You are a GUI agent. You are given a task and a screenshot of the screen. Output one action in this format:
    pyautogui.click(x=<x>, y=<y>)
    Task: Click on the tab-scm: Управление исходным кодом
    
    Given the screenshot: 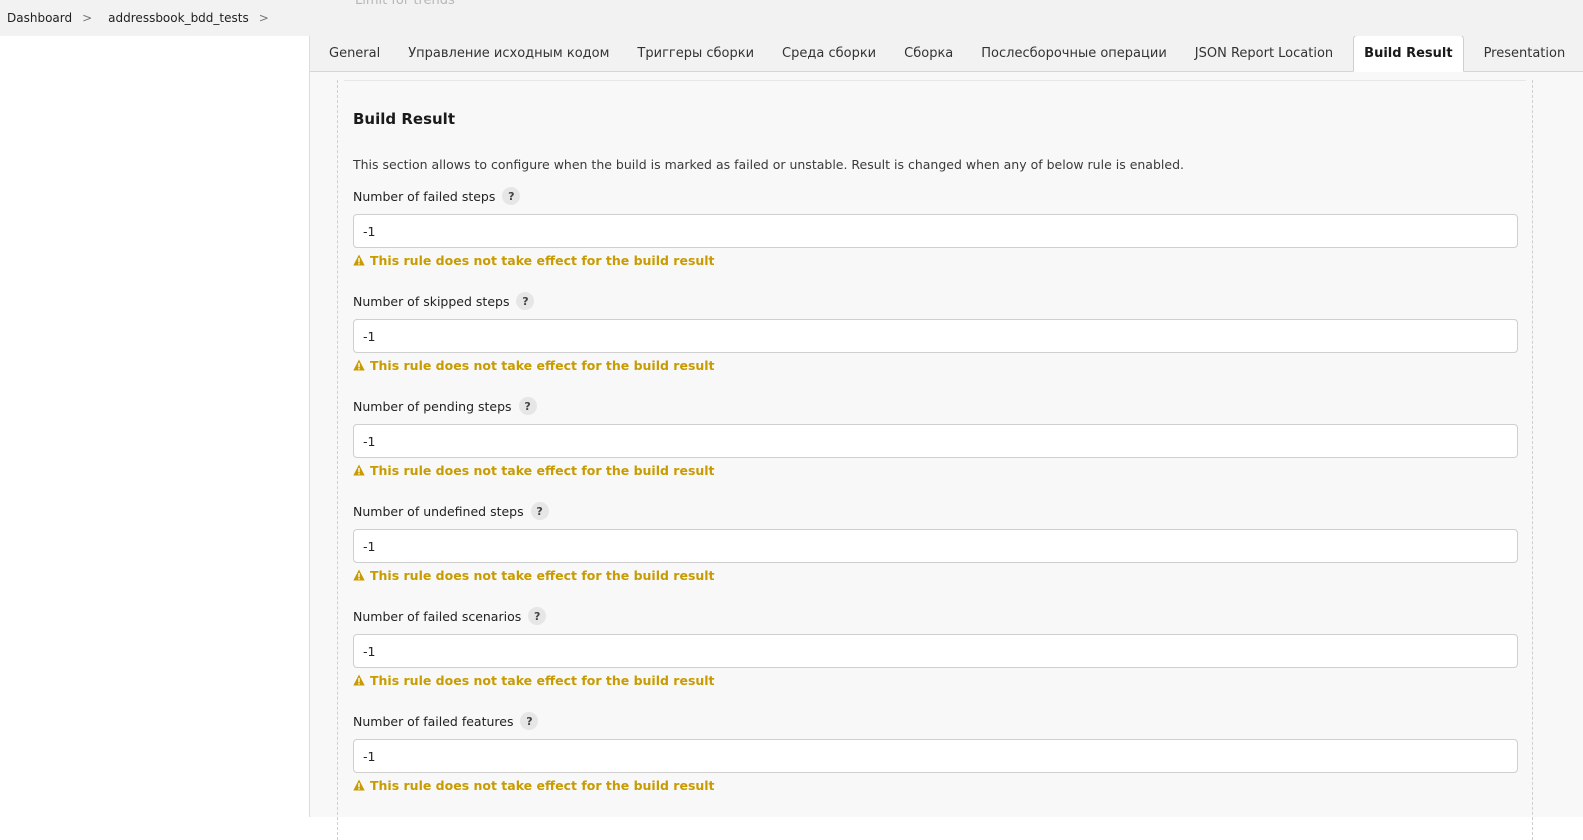 What is the action you would take?
    pyautogui.click(x=508, y=53)
    